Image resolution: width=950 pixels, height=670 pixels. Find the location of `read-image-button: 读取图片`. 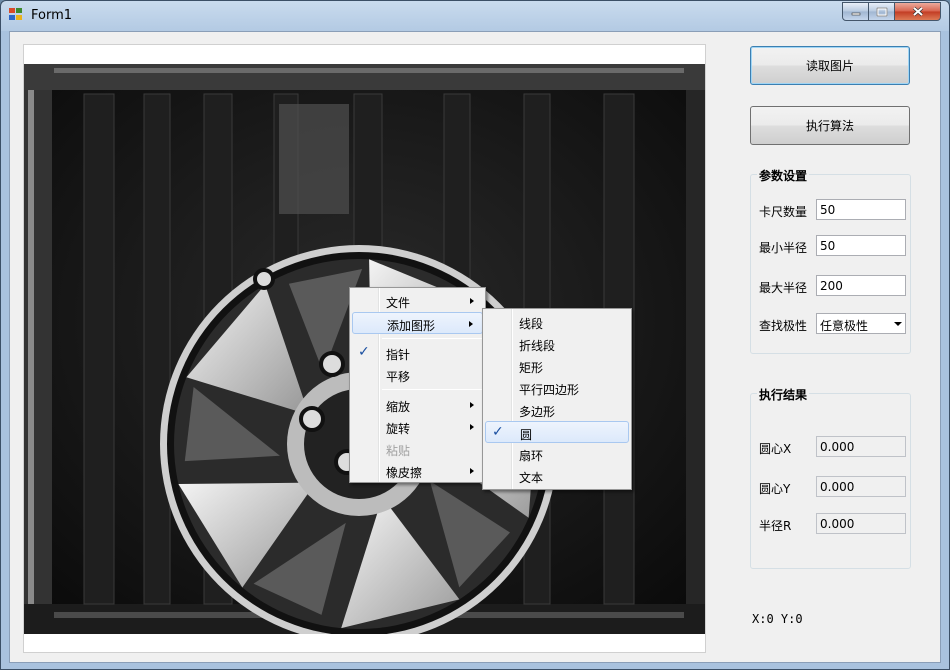

read-image-button: 读取图片 is located at coordinates (830, 65).